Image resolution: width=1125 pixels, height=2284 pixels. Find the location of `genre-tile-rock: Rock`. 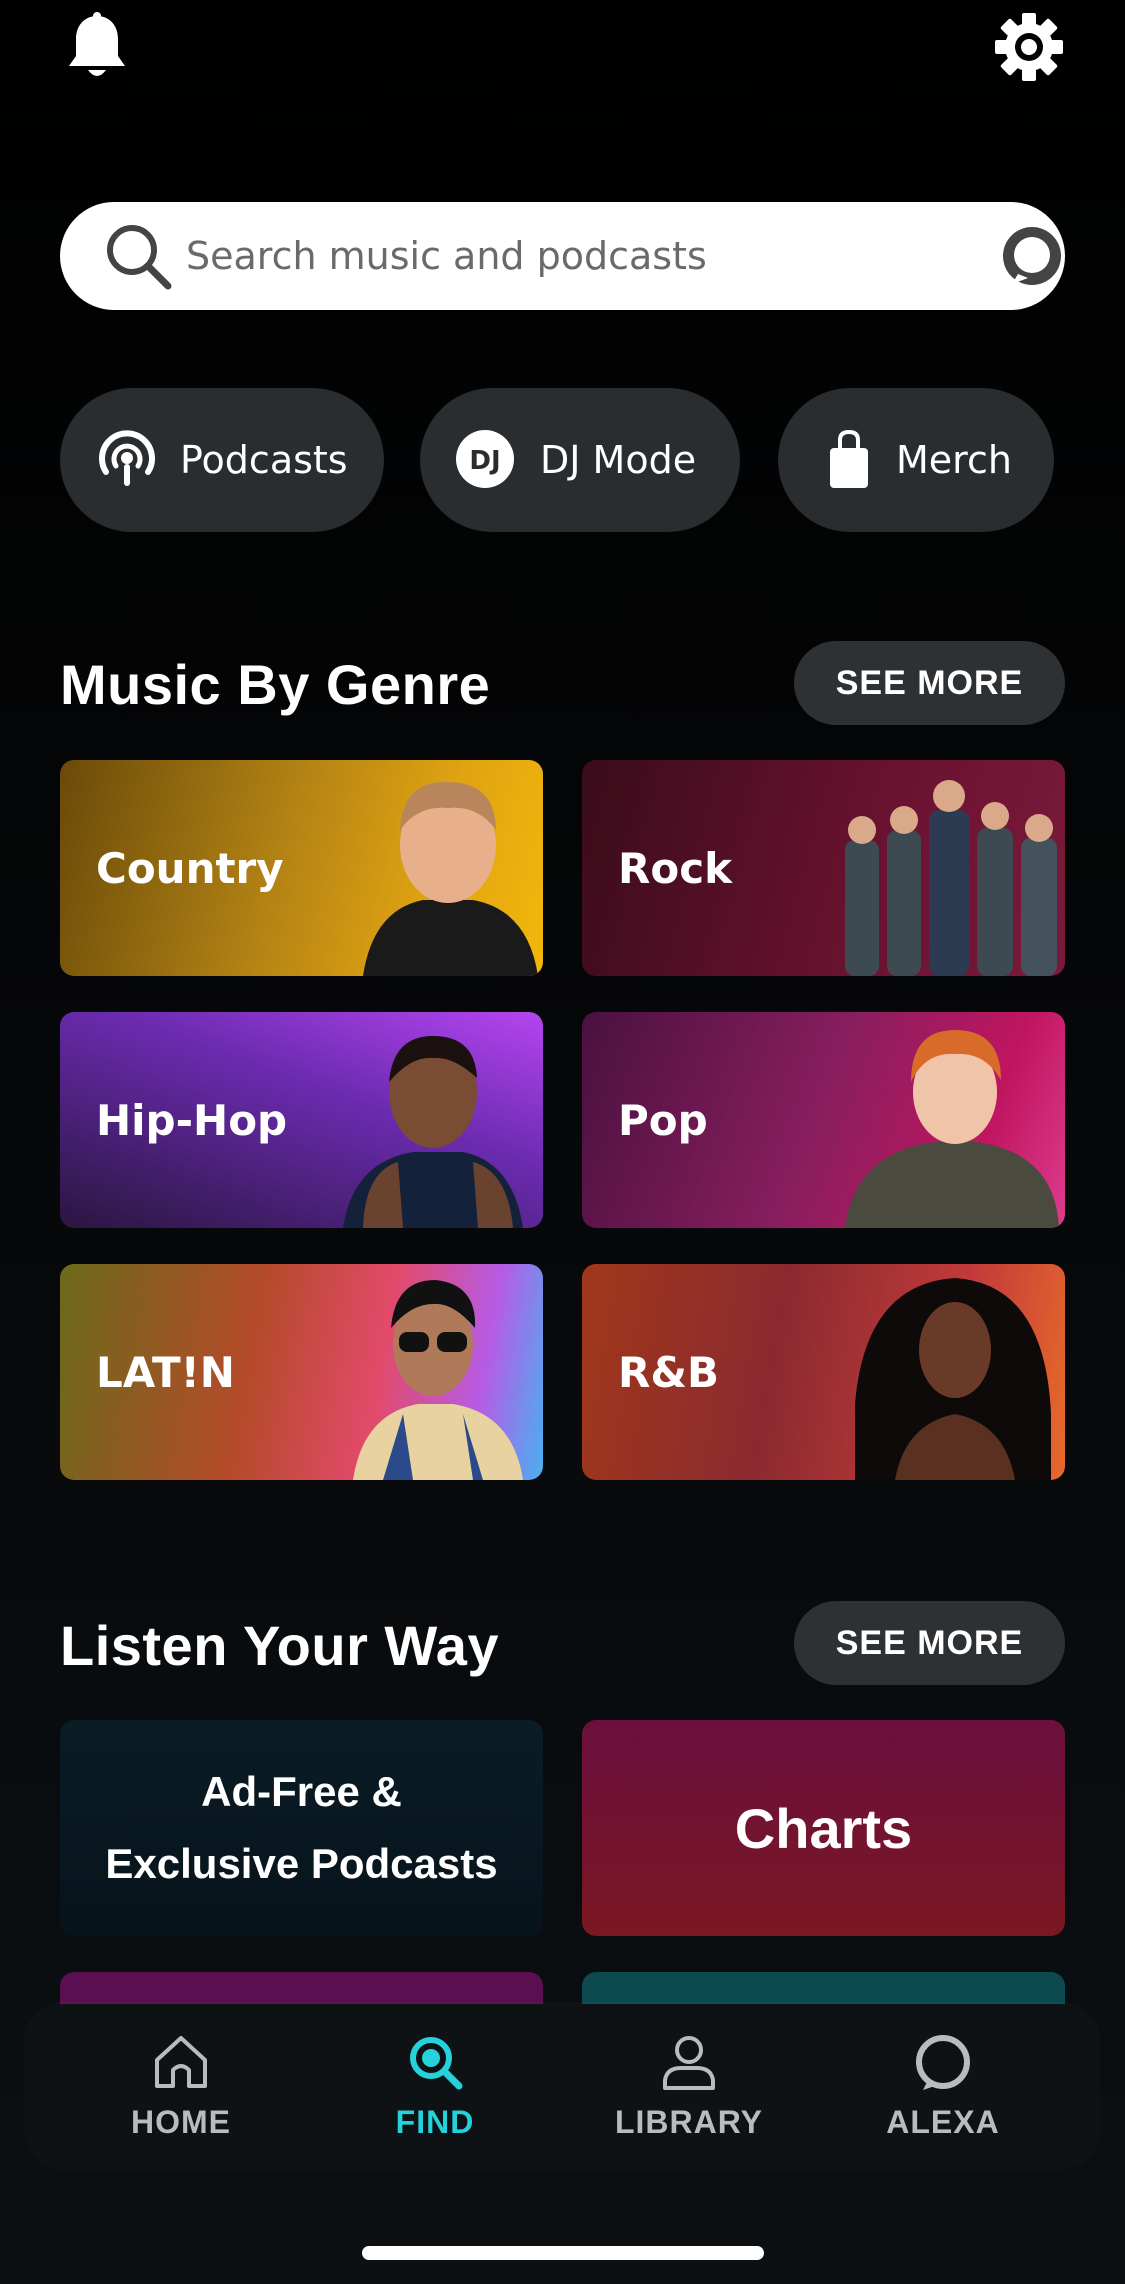

genre-tile-rock: Rock is located at coordinates (823, 868).